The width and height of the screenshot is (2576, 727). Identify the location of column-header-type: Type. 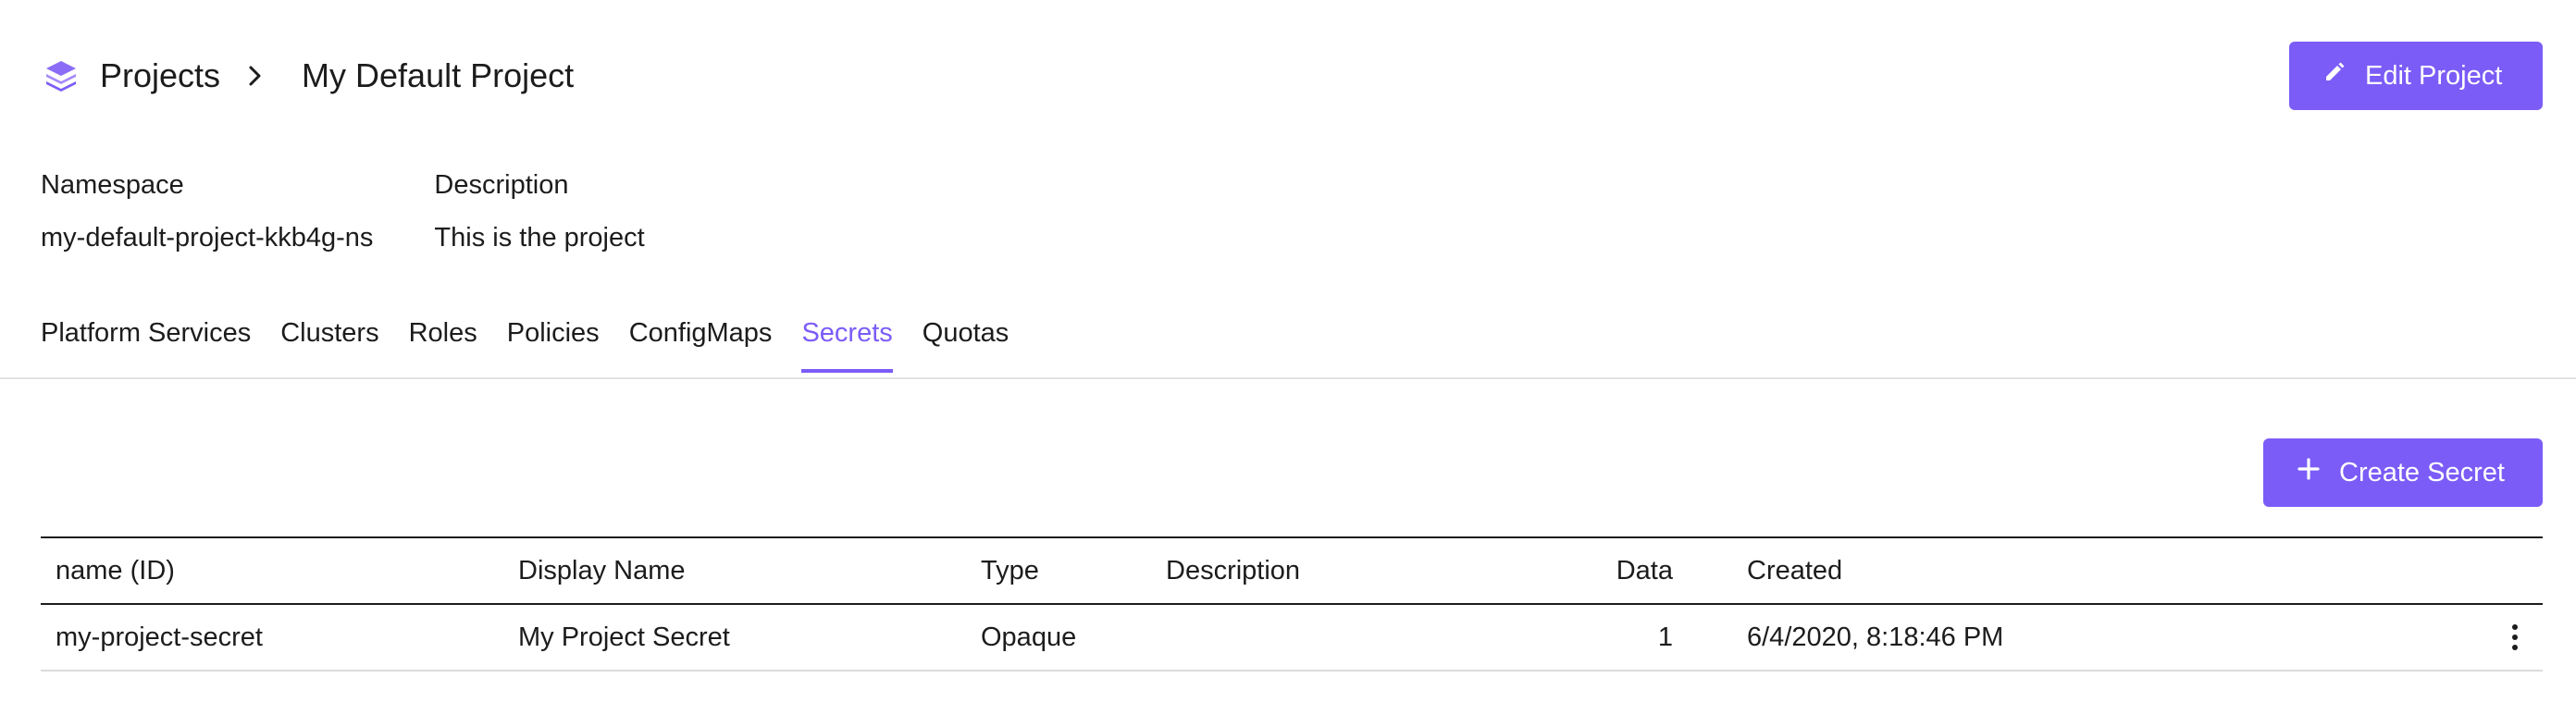
(1058, 571).